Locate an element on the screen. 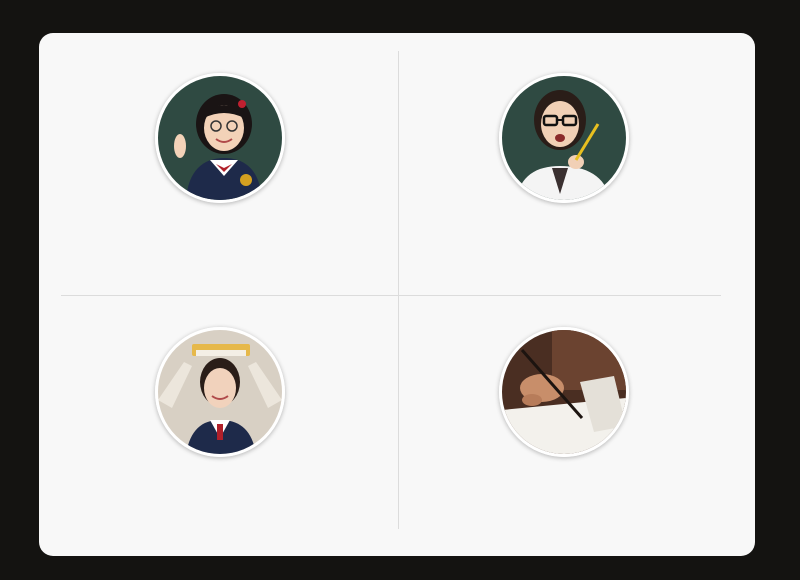  student-girl-glasses-pencil-photo-icon is located at coordinates (564, 138).